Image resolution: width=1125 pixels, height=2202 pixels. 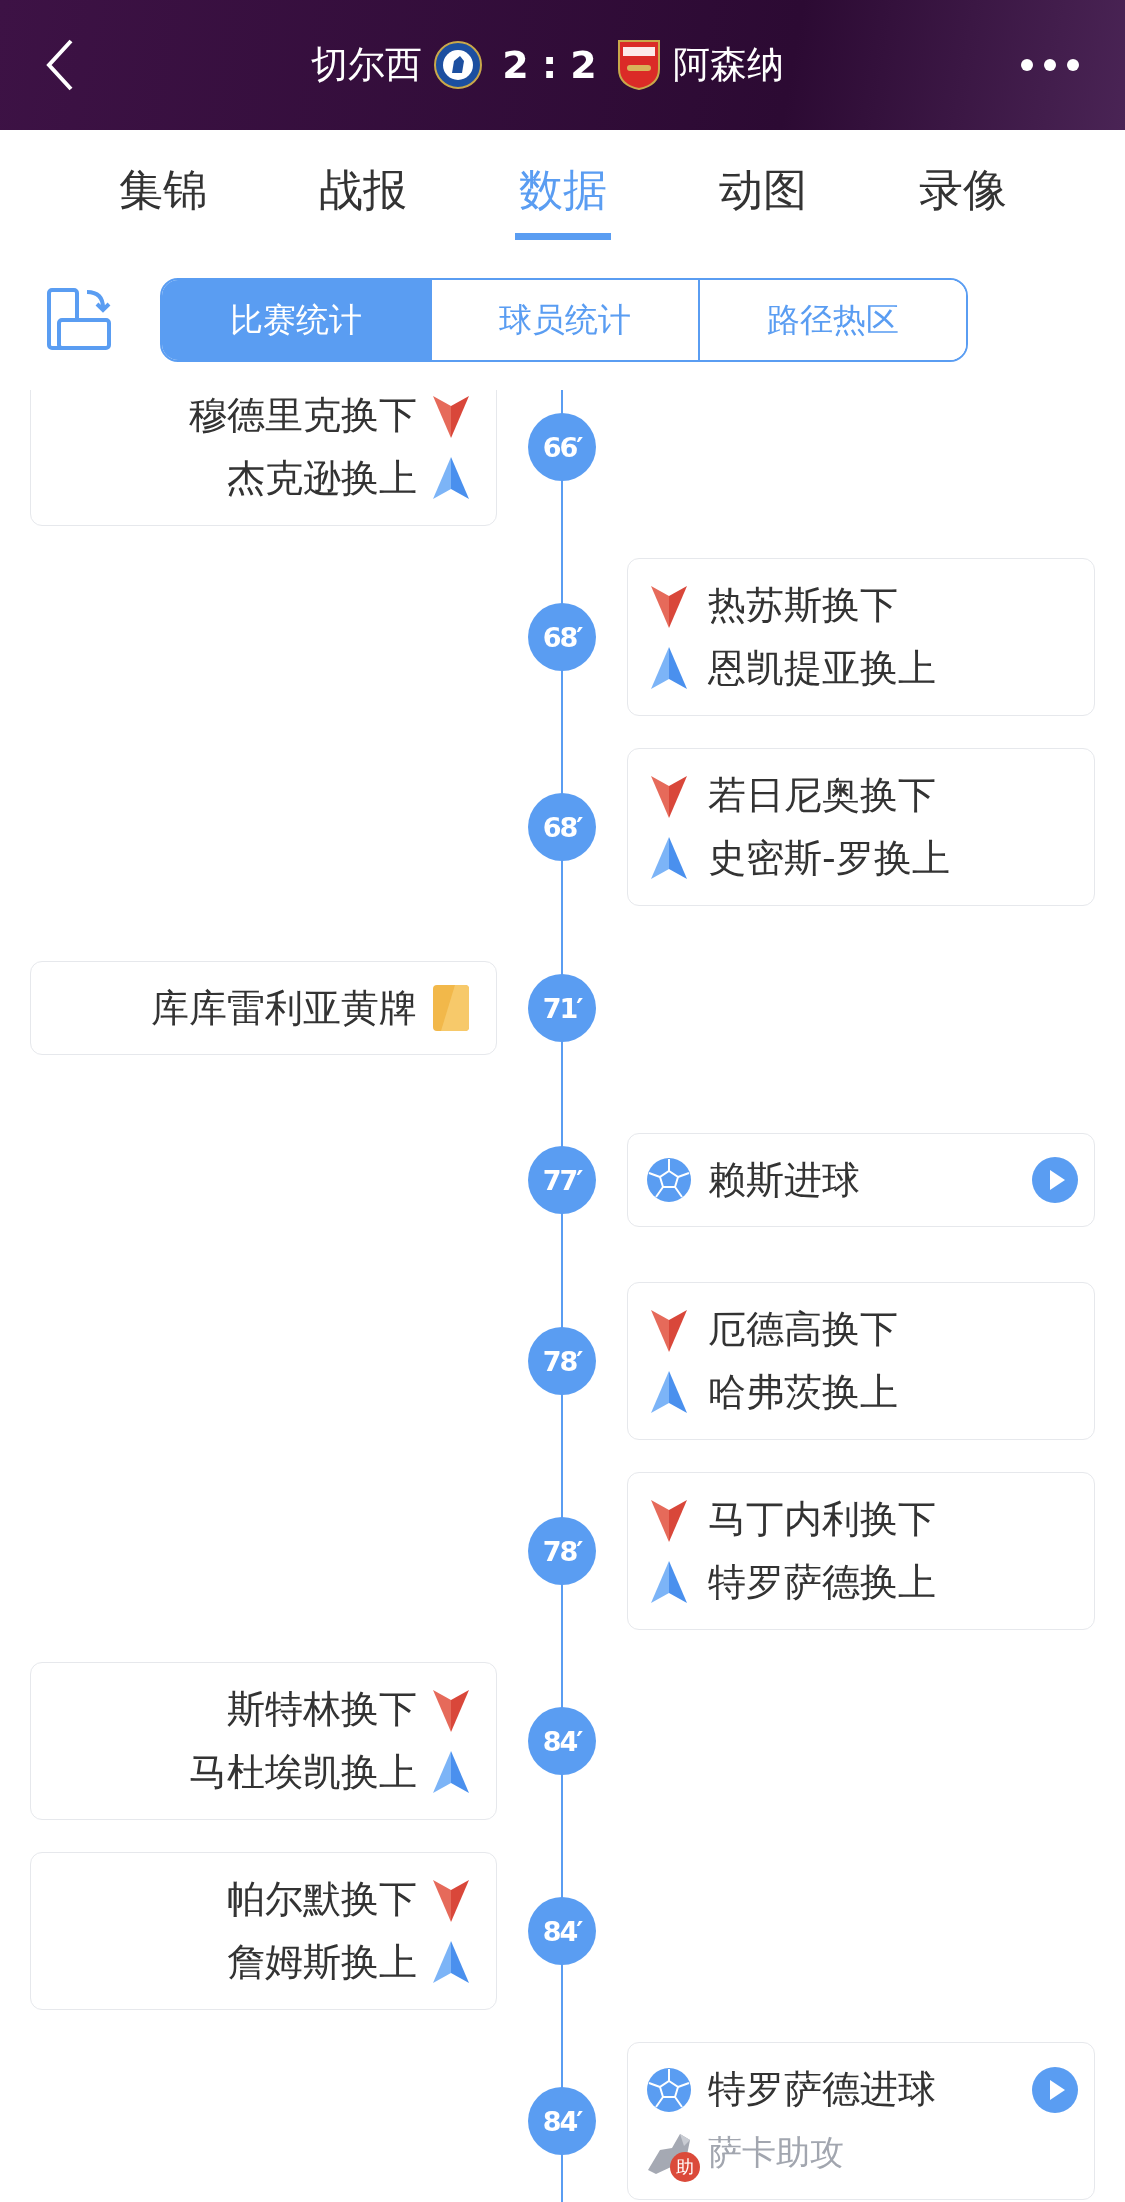 I want to click on event-card: 厄德高换下 哈弗茨换上, so click(x=861, y=1361).